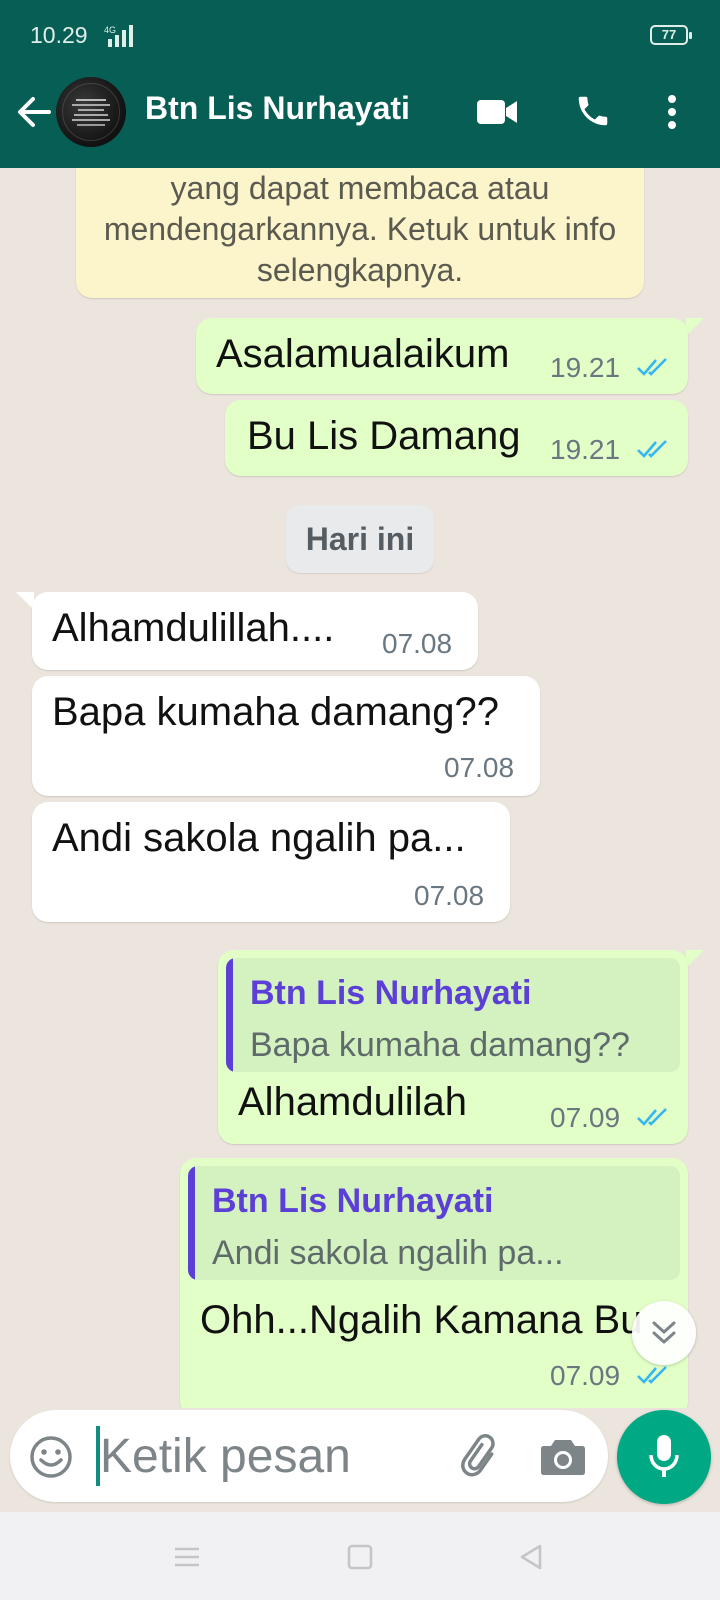 Image resolution: width=720 pixels, height=1600 pixels. Describe the element at coordinates (671, 35) in the screenshot. I see `battery-indicator: 77` at that location.